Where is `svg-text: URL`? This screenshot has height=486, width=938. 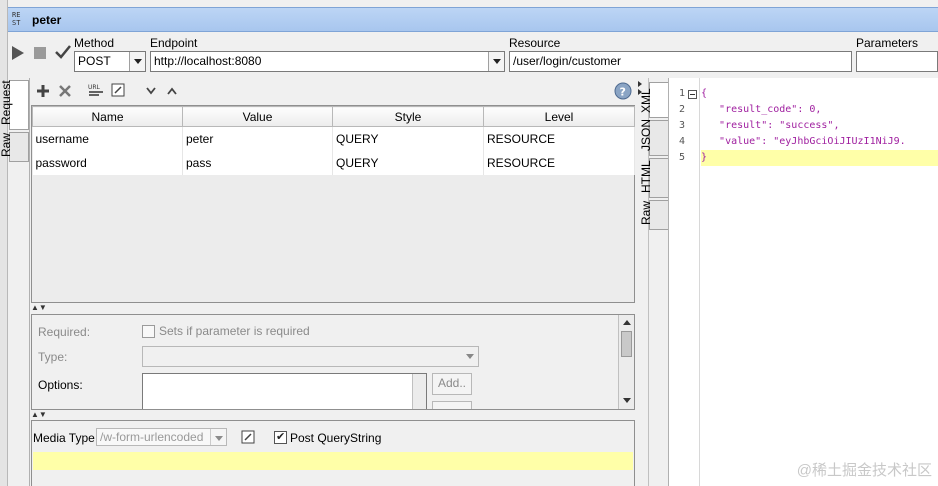
svg-text: URL is located at coordinates (94, 87).